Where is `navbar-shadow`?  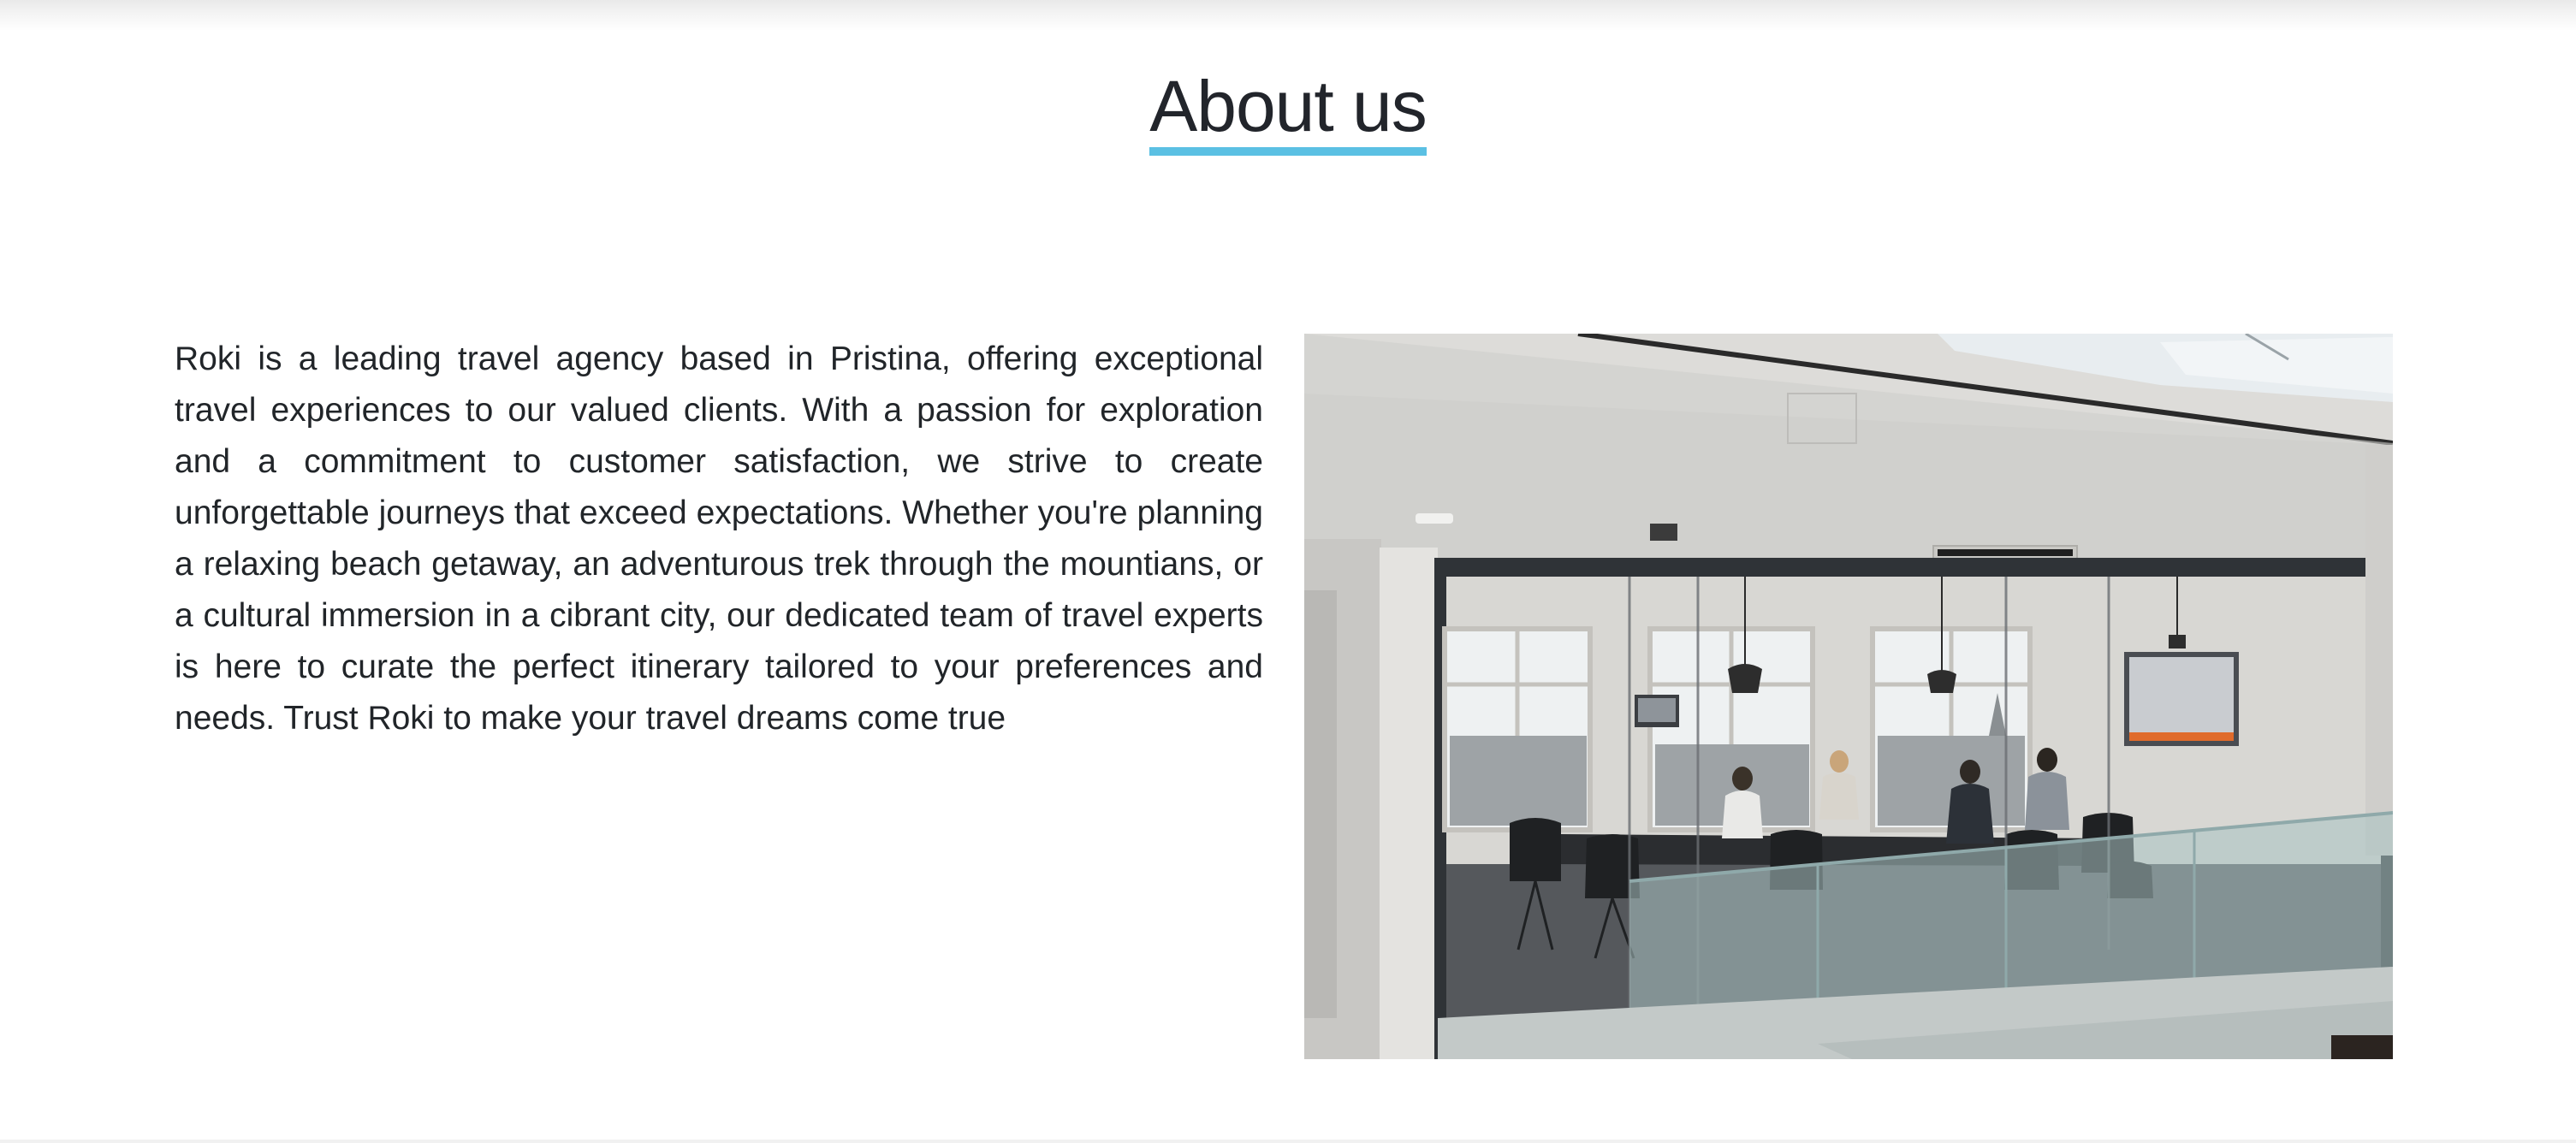
navbar-shadow is located at coordinates (1288, 16).